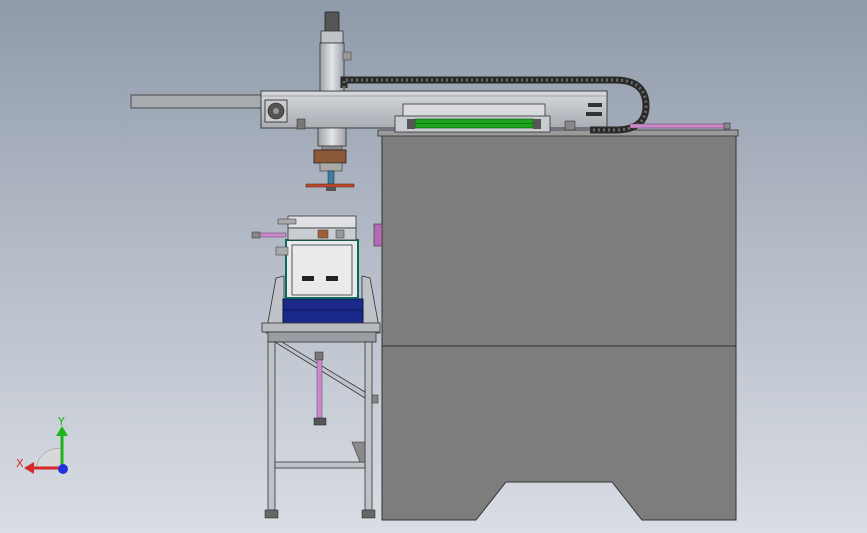 Image resolution: width=867 pixels, height=533 pixels. I want to click on rotary-head, so click(330, 156).